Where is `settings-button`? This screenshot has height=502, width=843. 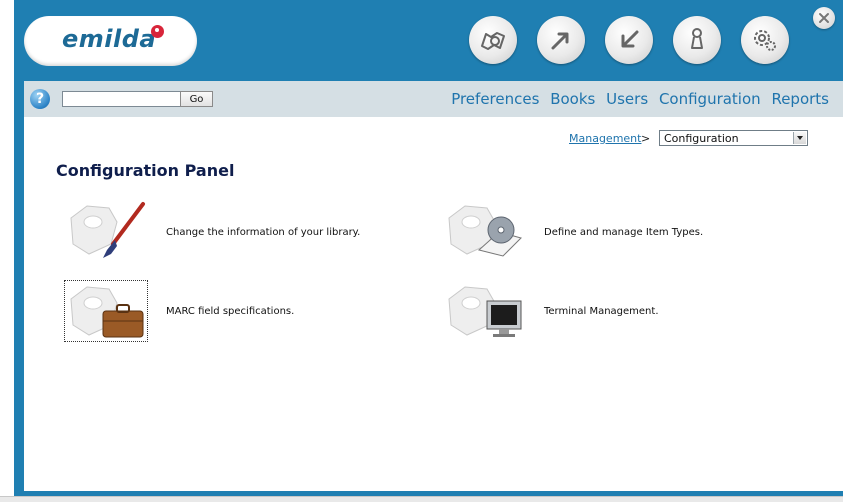 settings-button is located at coordinates (765, 40).